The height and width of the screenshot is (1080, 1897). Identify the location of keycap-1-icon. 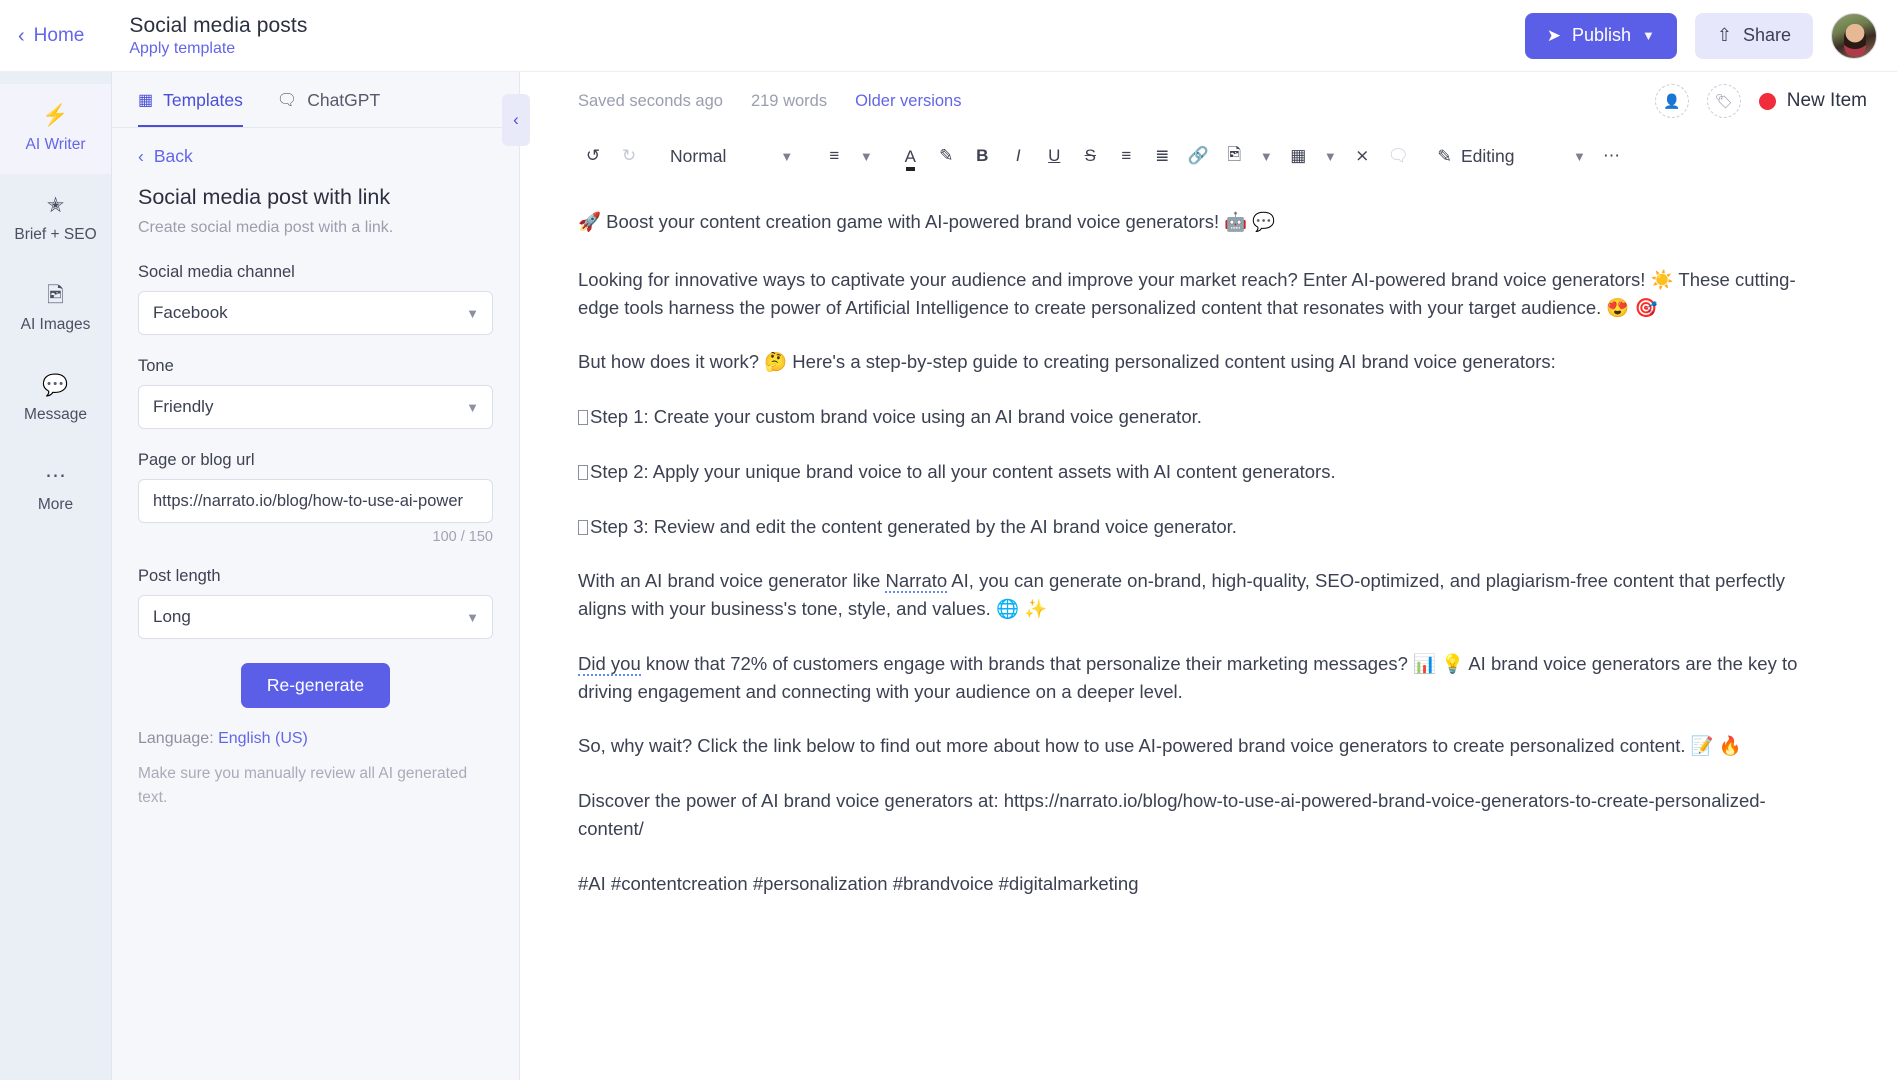
(583, 417).